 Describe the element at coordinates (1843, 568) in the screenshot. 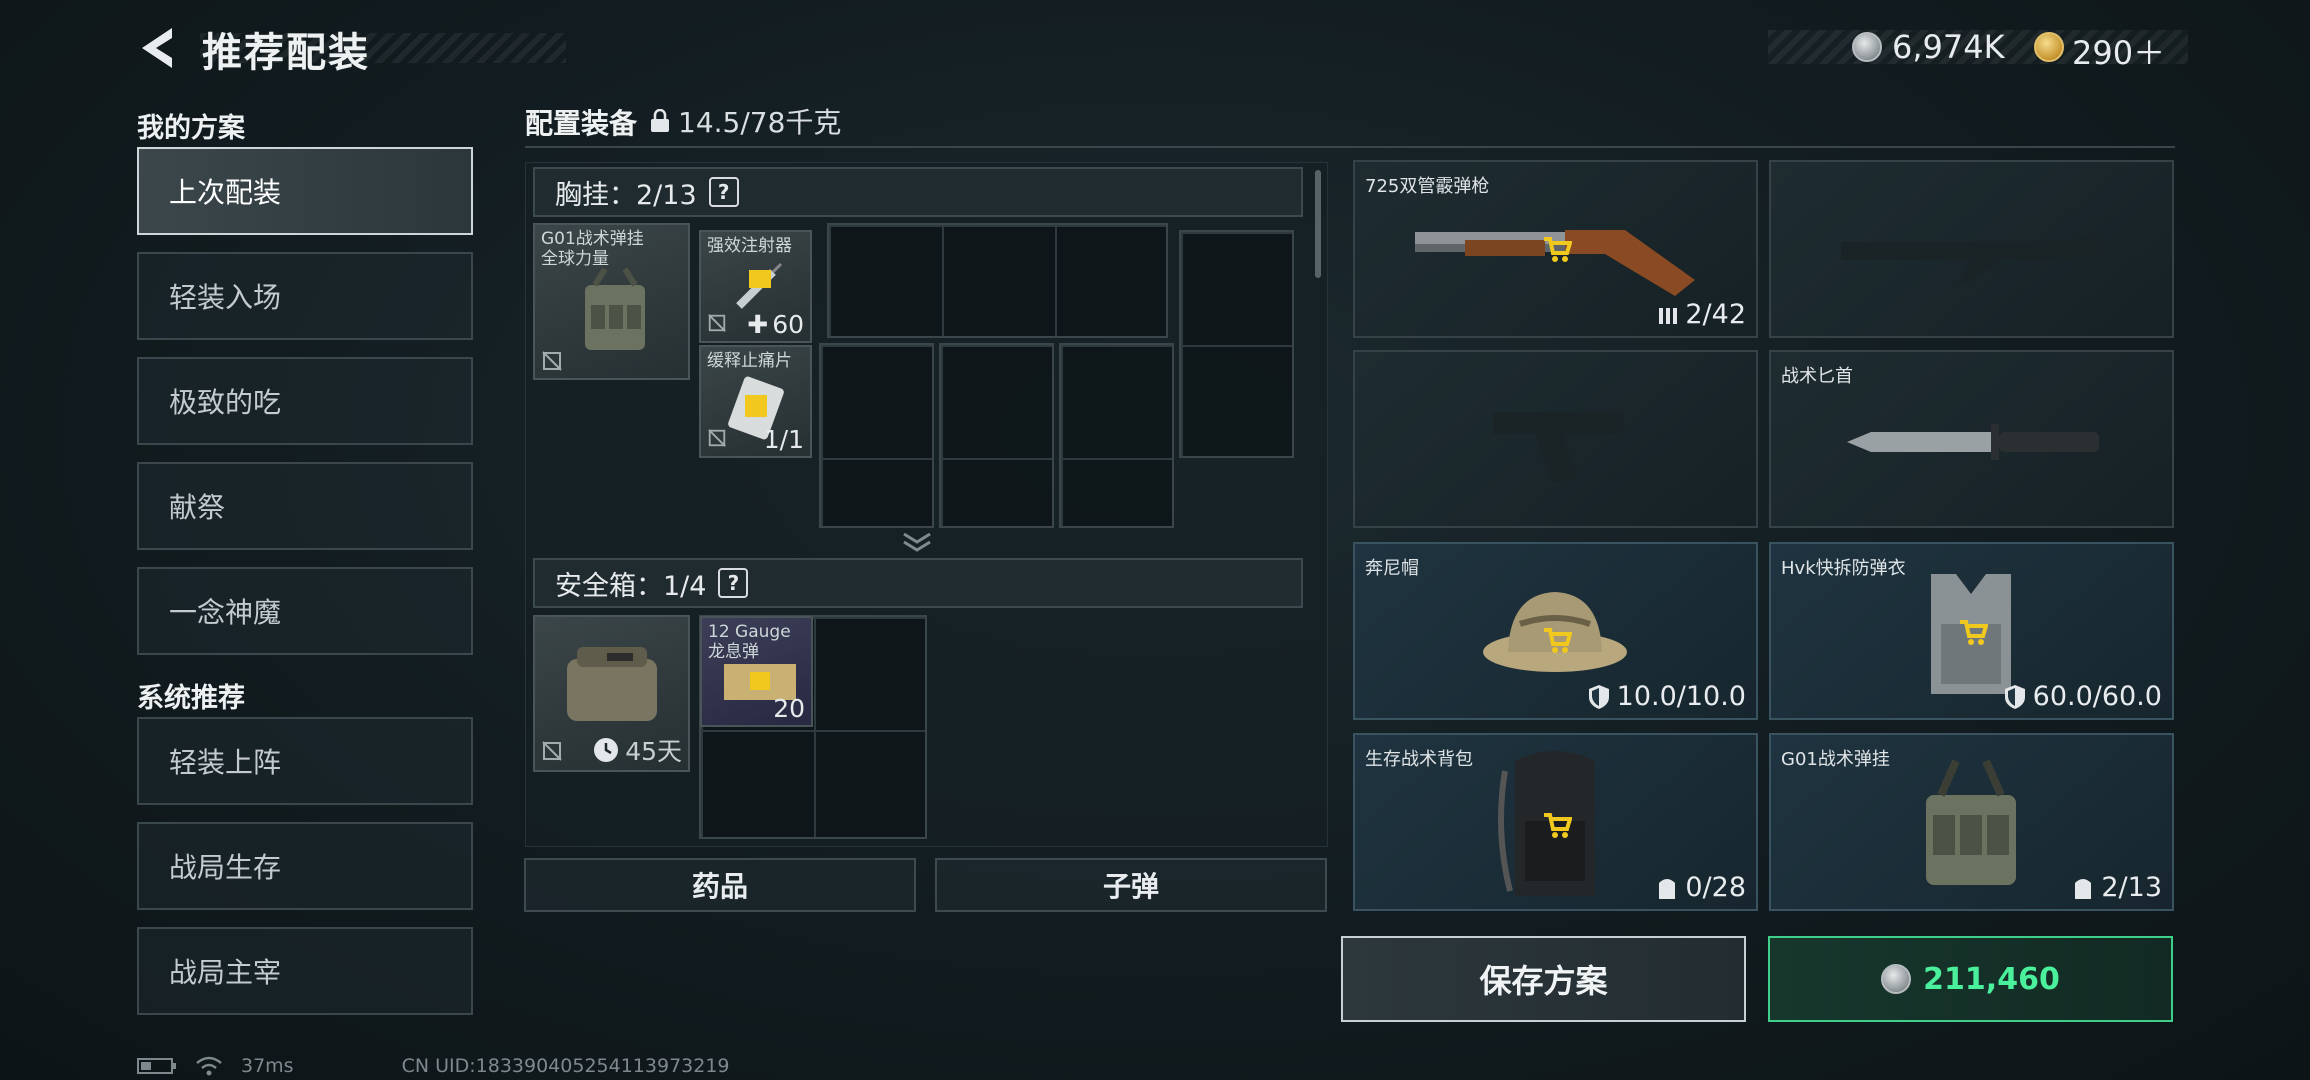

I see `equip-name: Hvk快拆防弹衣` at that location.